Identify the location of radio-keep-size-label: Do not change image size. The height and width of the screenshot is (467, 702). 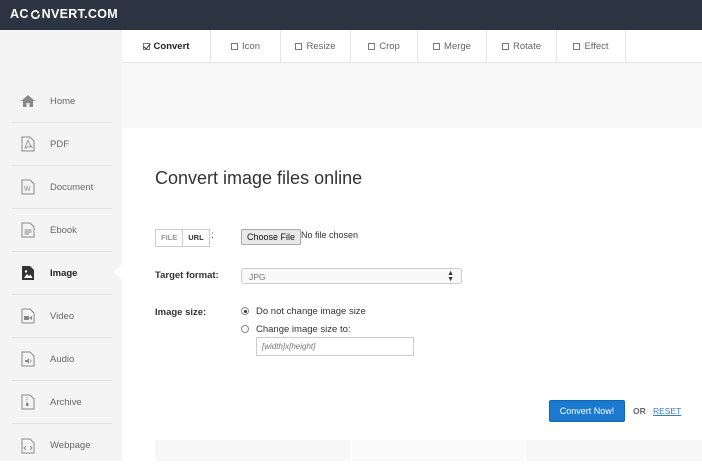
(311, 311).